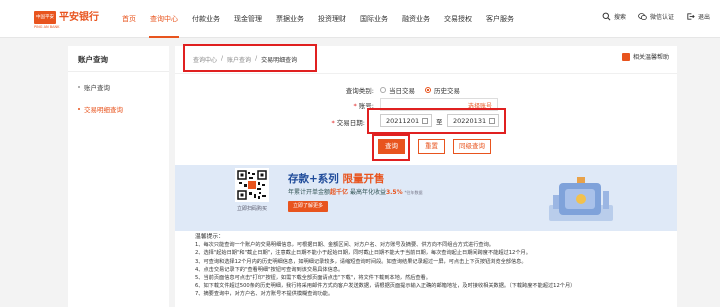 The image size is (720, 307). I want to click on breadcrumb: 查询中心 / 账户查询 / 交易明细查询, so click(245, 59).